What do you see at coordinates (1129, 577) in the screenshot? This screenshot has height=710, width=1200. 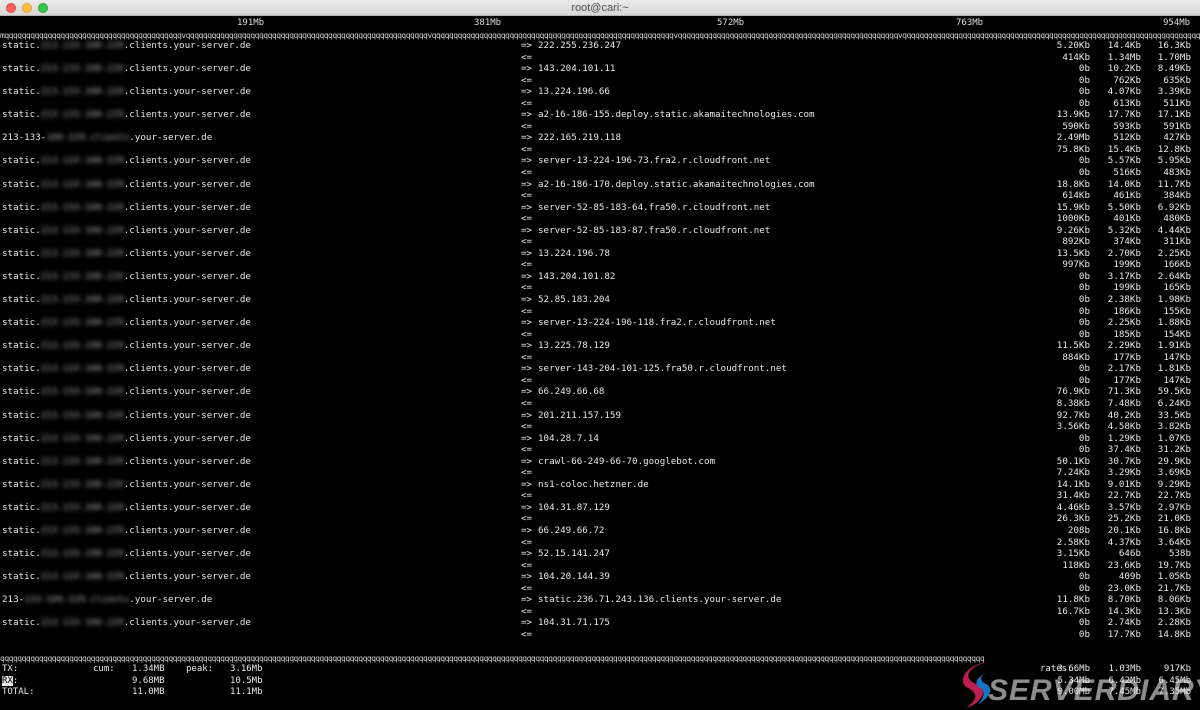 I see `out-rate-10s: 409b` at bounding box center [1129, 577].